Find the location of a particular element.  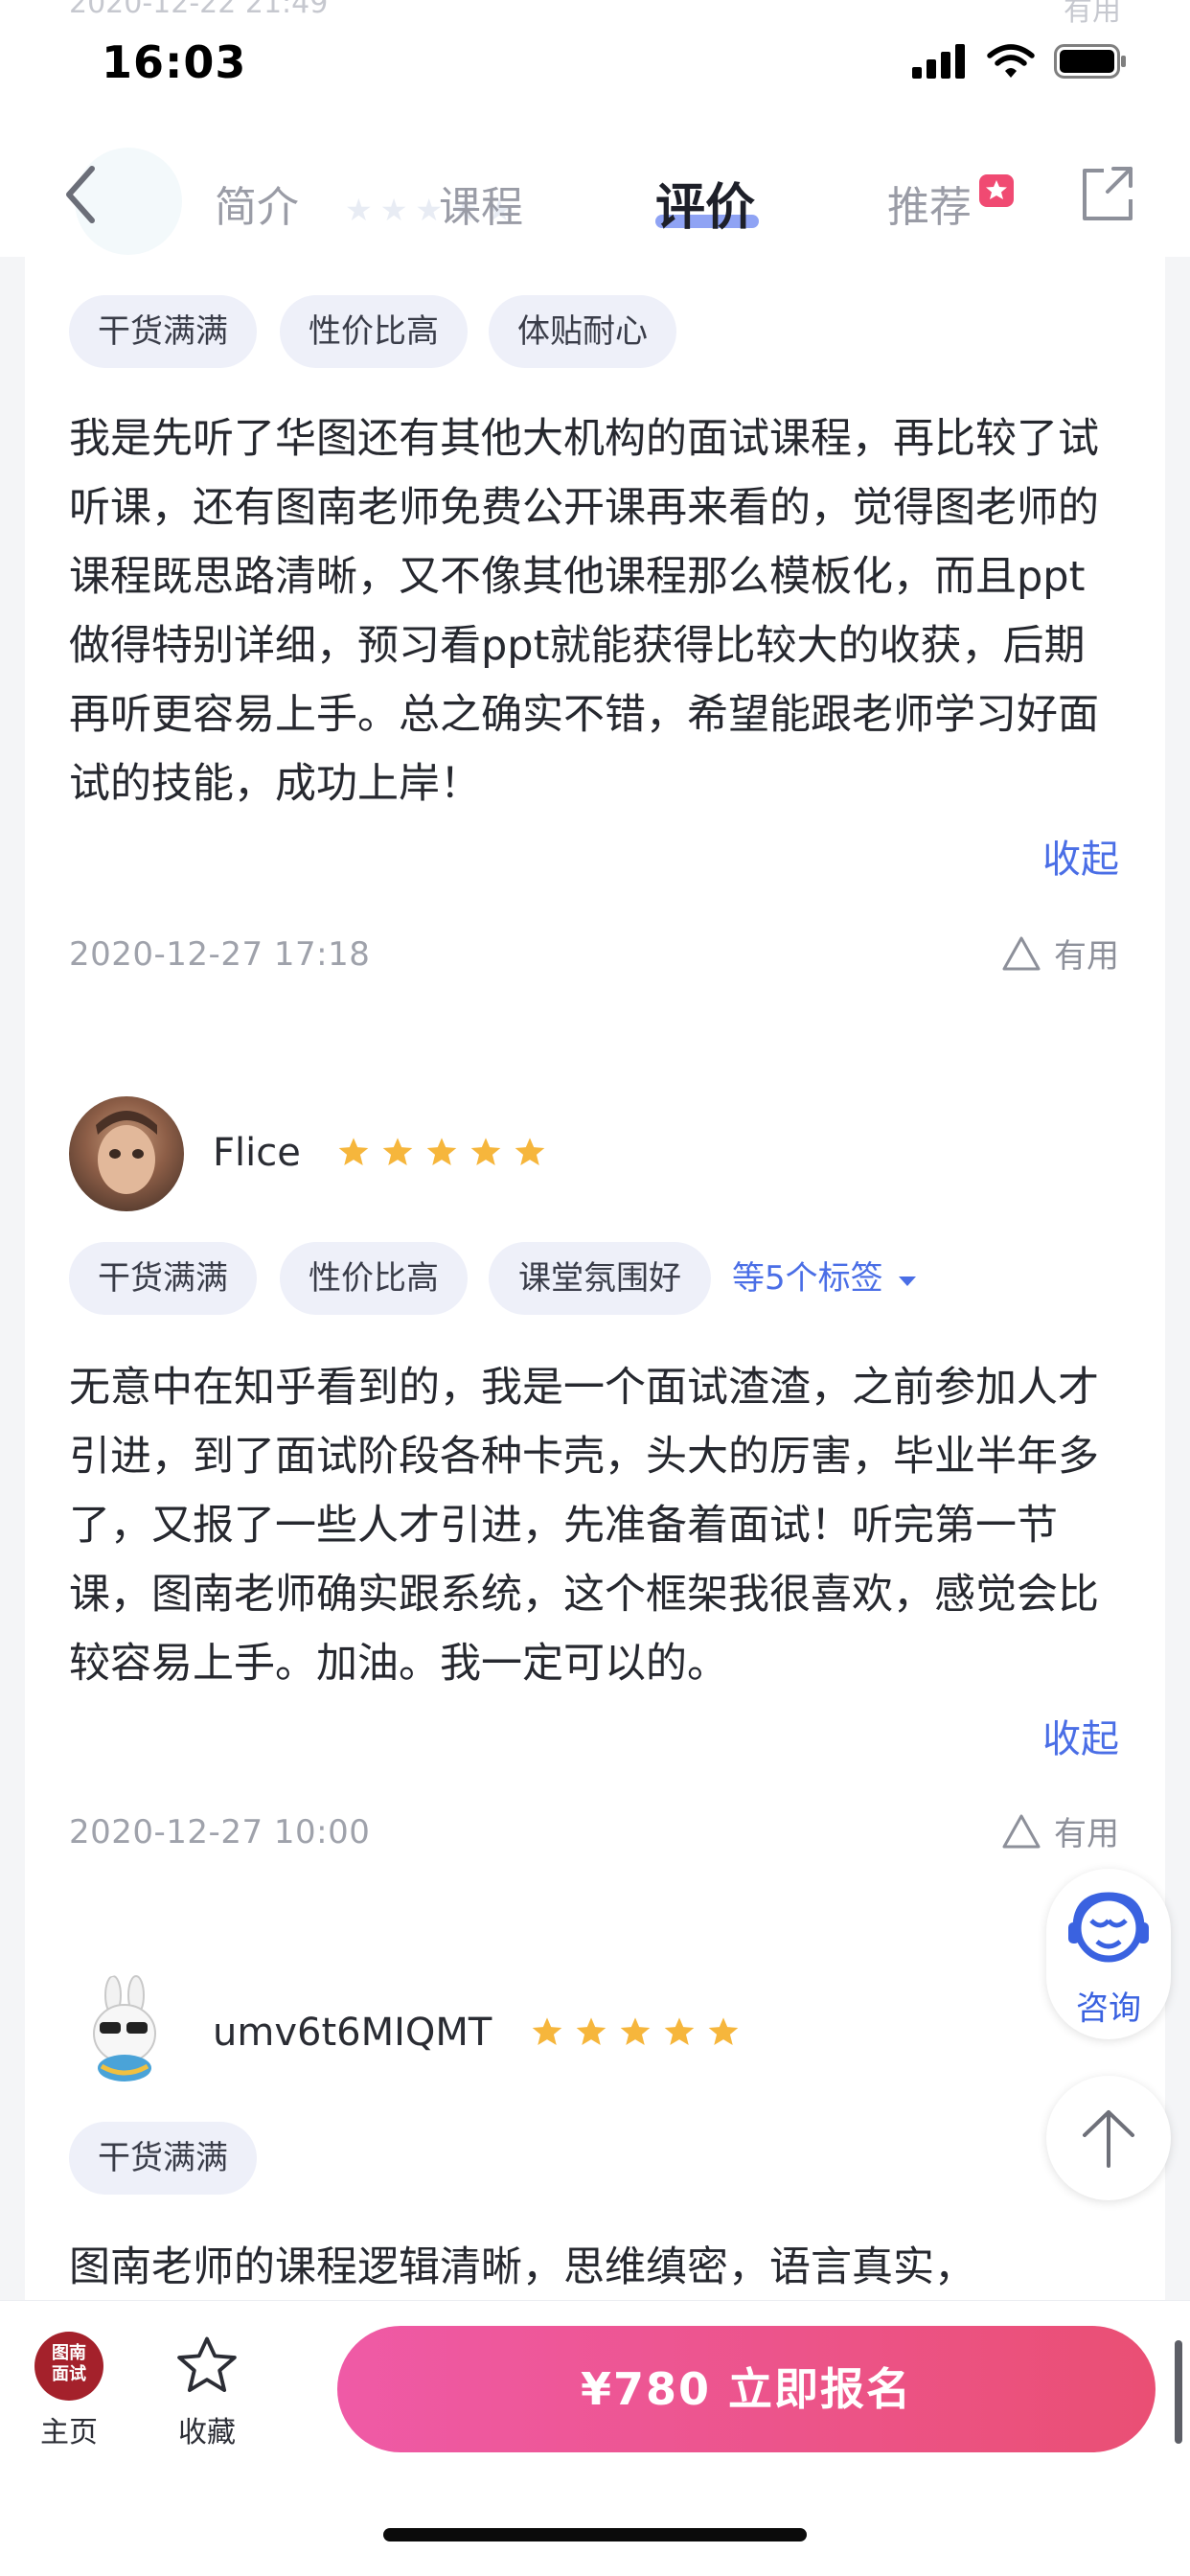

back-to-top-button is located at coordinates (1108, 2138).